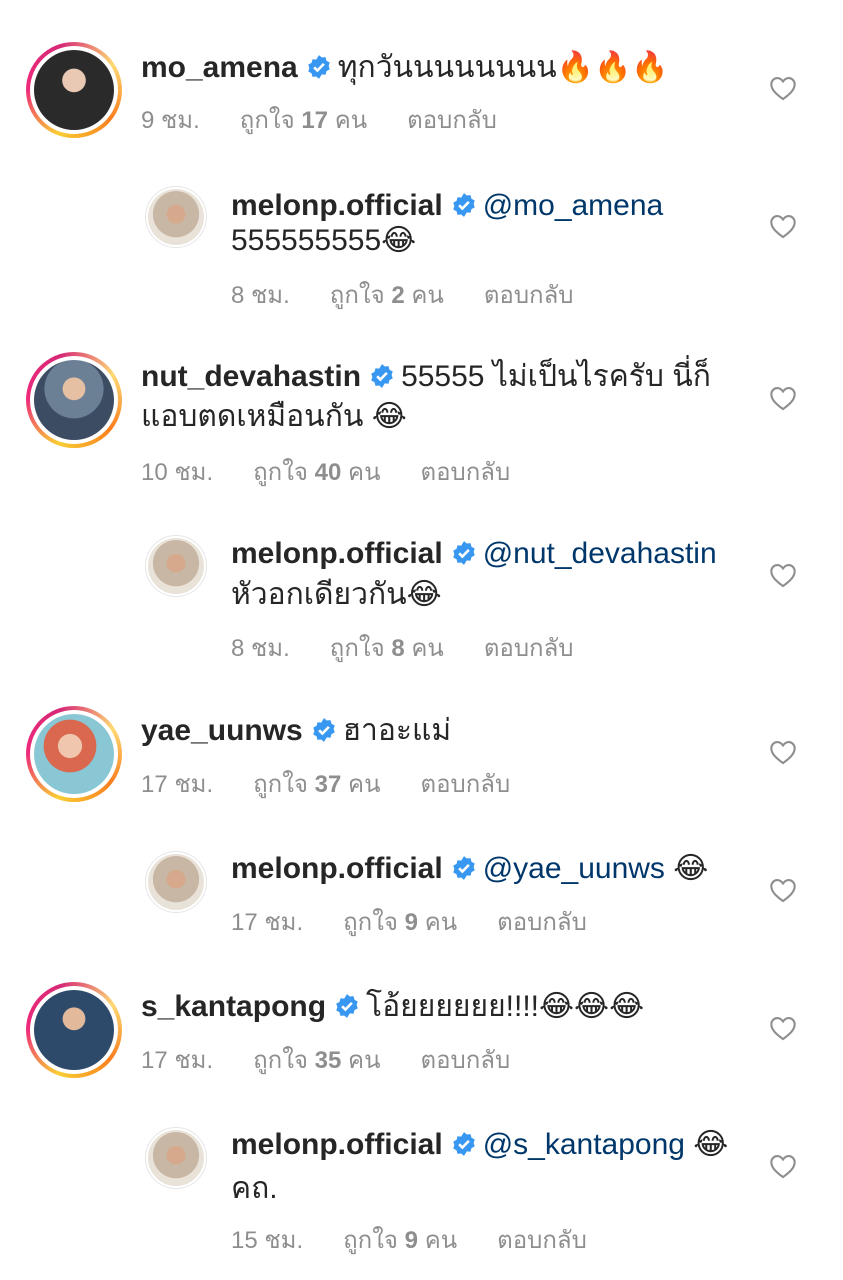  Describe the element at coordinates (233, 1006) in the screenshot. I see `username: s_kantapong` at that location.